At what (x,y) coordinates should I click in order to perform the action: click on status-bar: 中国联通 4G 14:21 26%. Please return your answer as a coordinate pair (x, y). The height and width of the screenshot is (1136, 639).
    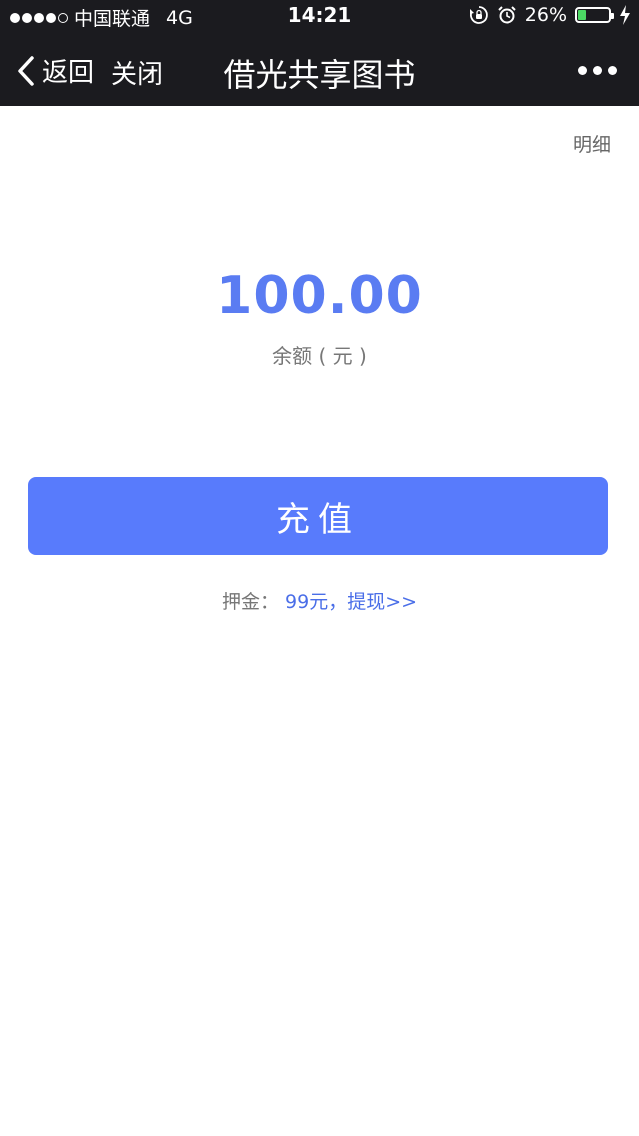
    Looking at the image, I should click on (319, 16).